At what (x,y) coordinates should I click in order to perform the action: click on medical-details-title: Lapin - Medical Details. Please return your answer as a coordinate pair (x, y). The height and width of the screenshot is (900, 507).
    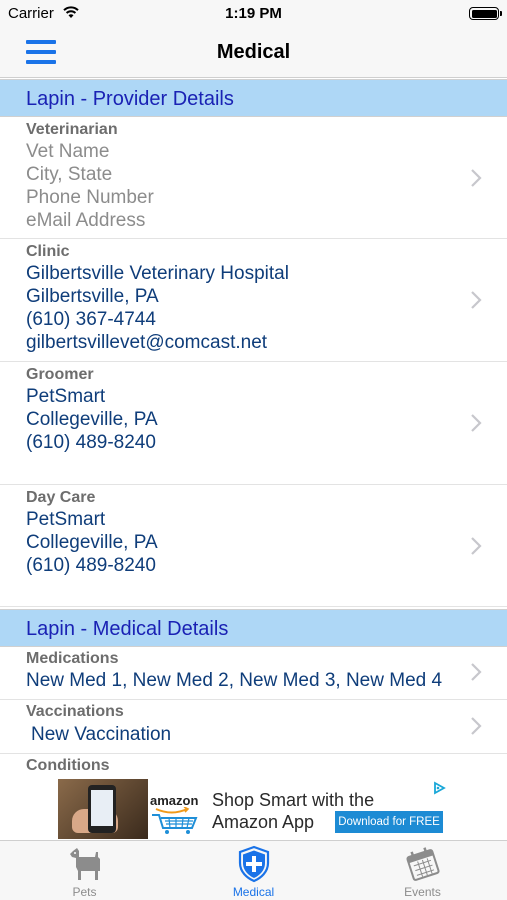
    Looking at the image, I should click on (127, 629).